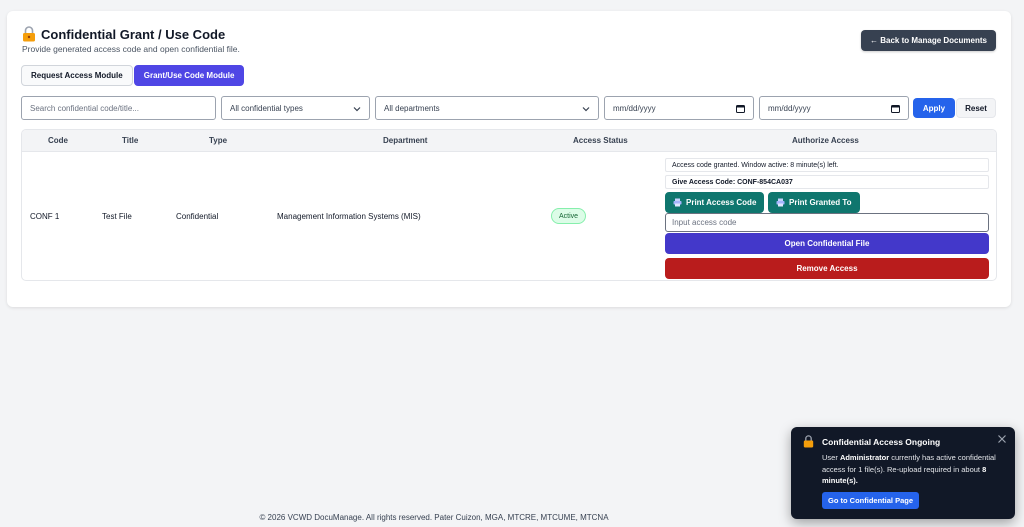  Describe the element at coordinates (197, 216) in the screenshot. I see `cell-type: Confidential` at that location.